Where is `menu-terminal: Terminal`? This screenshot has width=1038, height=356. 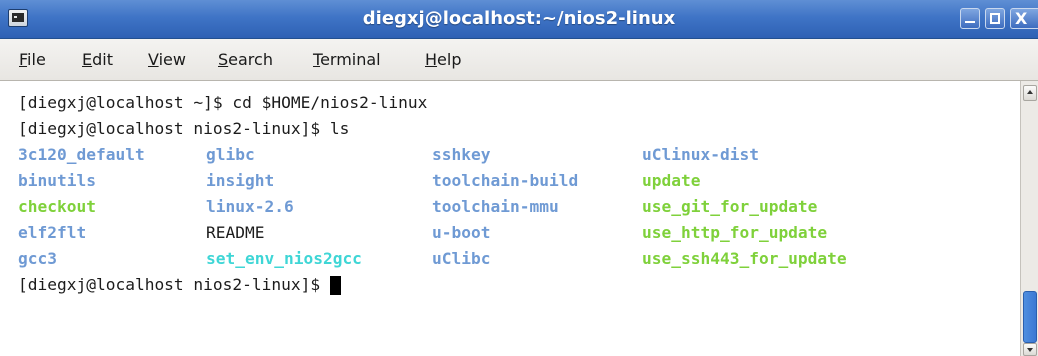 menu-terminal: Terminal is located at coordinates (347, 59).